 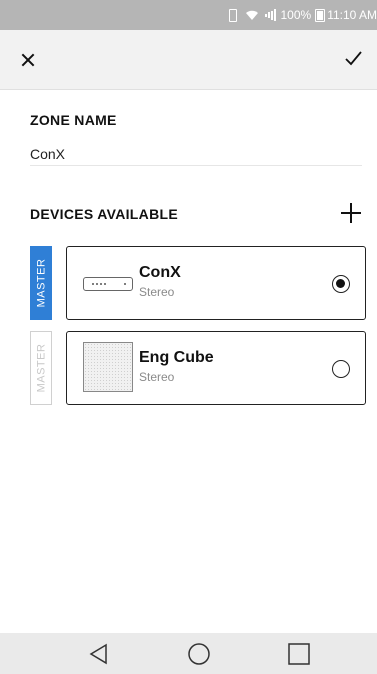 I want to click on device-radio, so click(x=341, y=369).